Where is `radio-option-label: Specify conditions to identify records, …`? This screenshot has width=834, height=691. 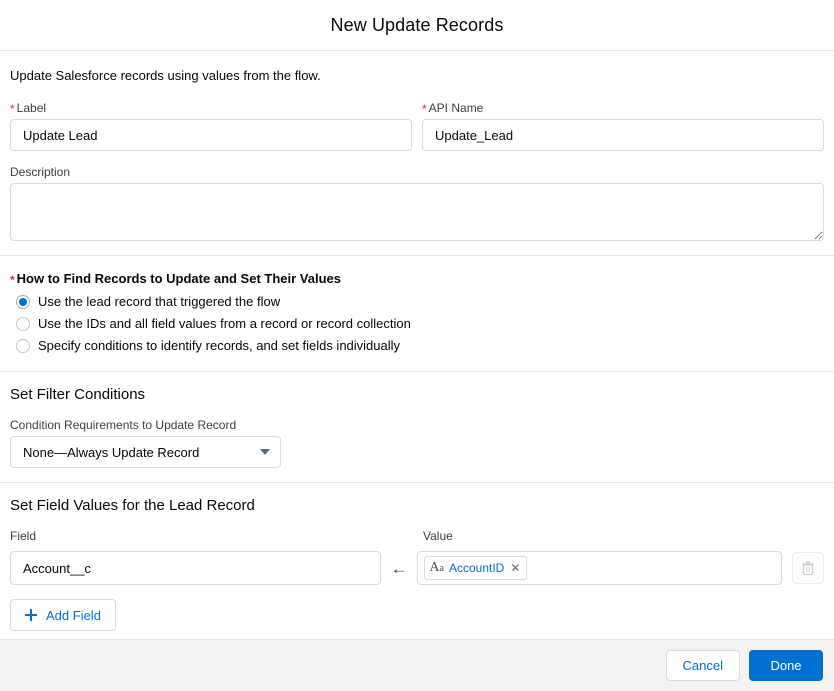
radio-option-label: Specify conditions to identify records, … is located at coordinates (219, 345).